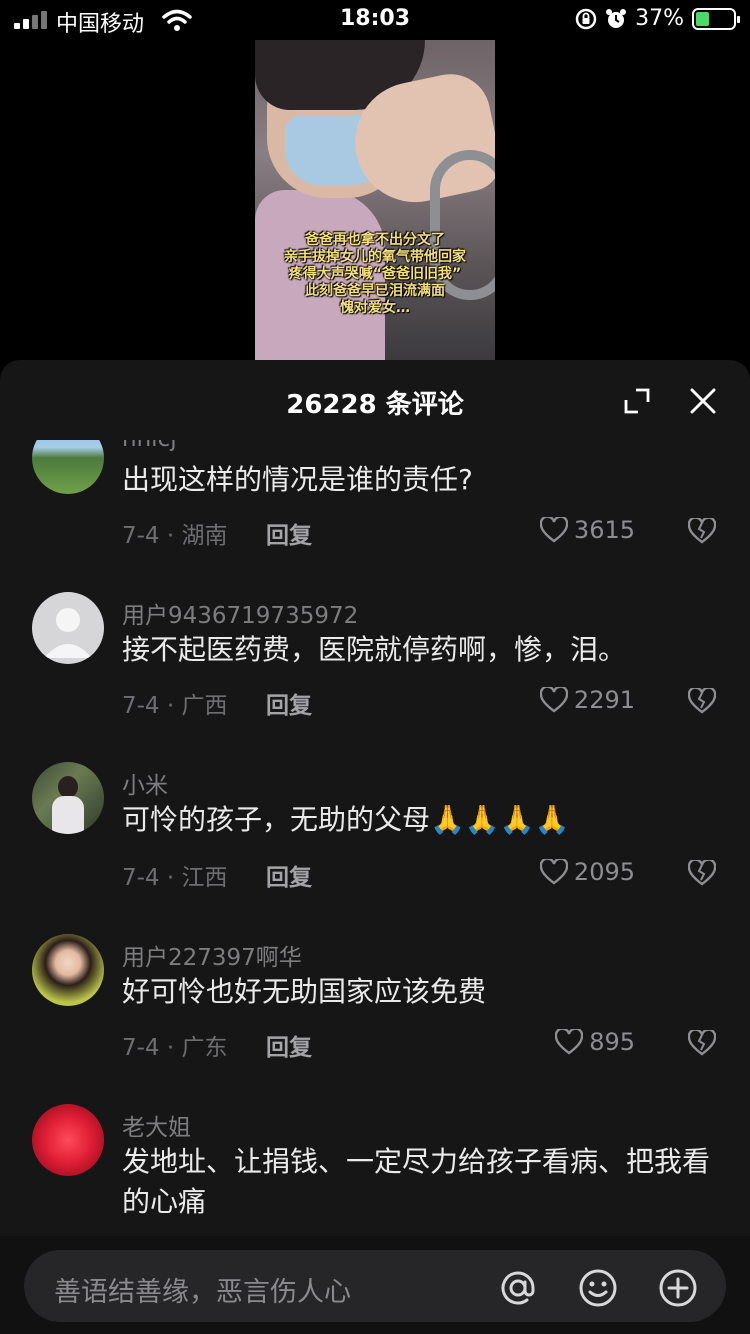 This screenshot has height=1334, width=750. Describe the element at coordinates (175, 706) in the screenshot. I see `comment-date-location: 7-4 · 广西` at that location.